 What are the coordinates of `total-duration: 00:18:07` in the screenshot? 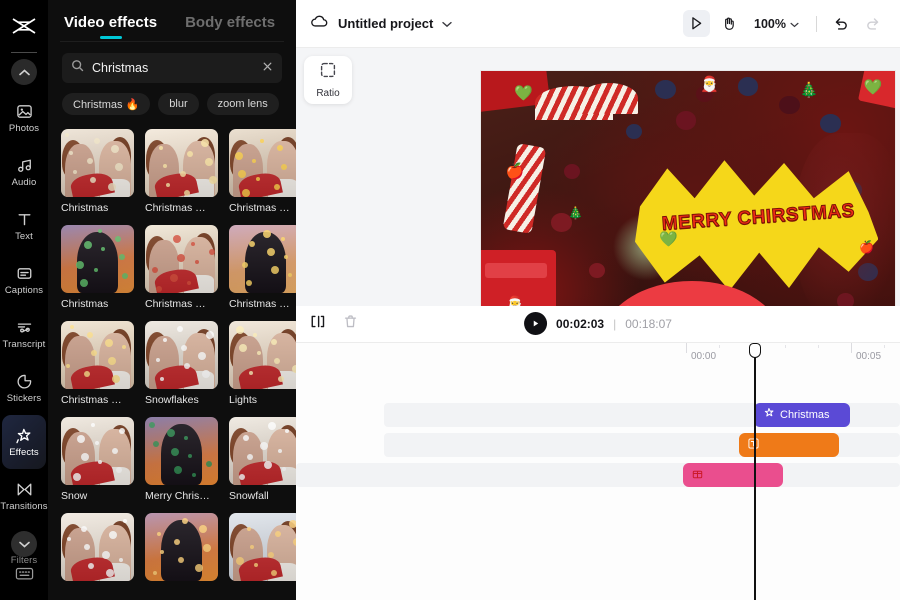 It's located at (648, 323).